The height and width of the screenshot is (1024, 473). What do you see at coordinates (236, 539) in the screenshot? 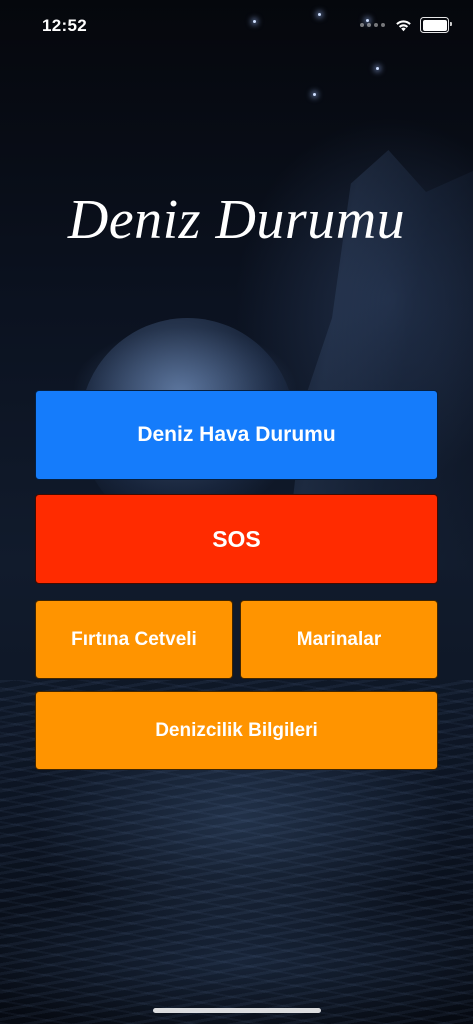
I see `sos-button: SOS` at bounding box center [236, 539].